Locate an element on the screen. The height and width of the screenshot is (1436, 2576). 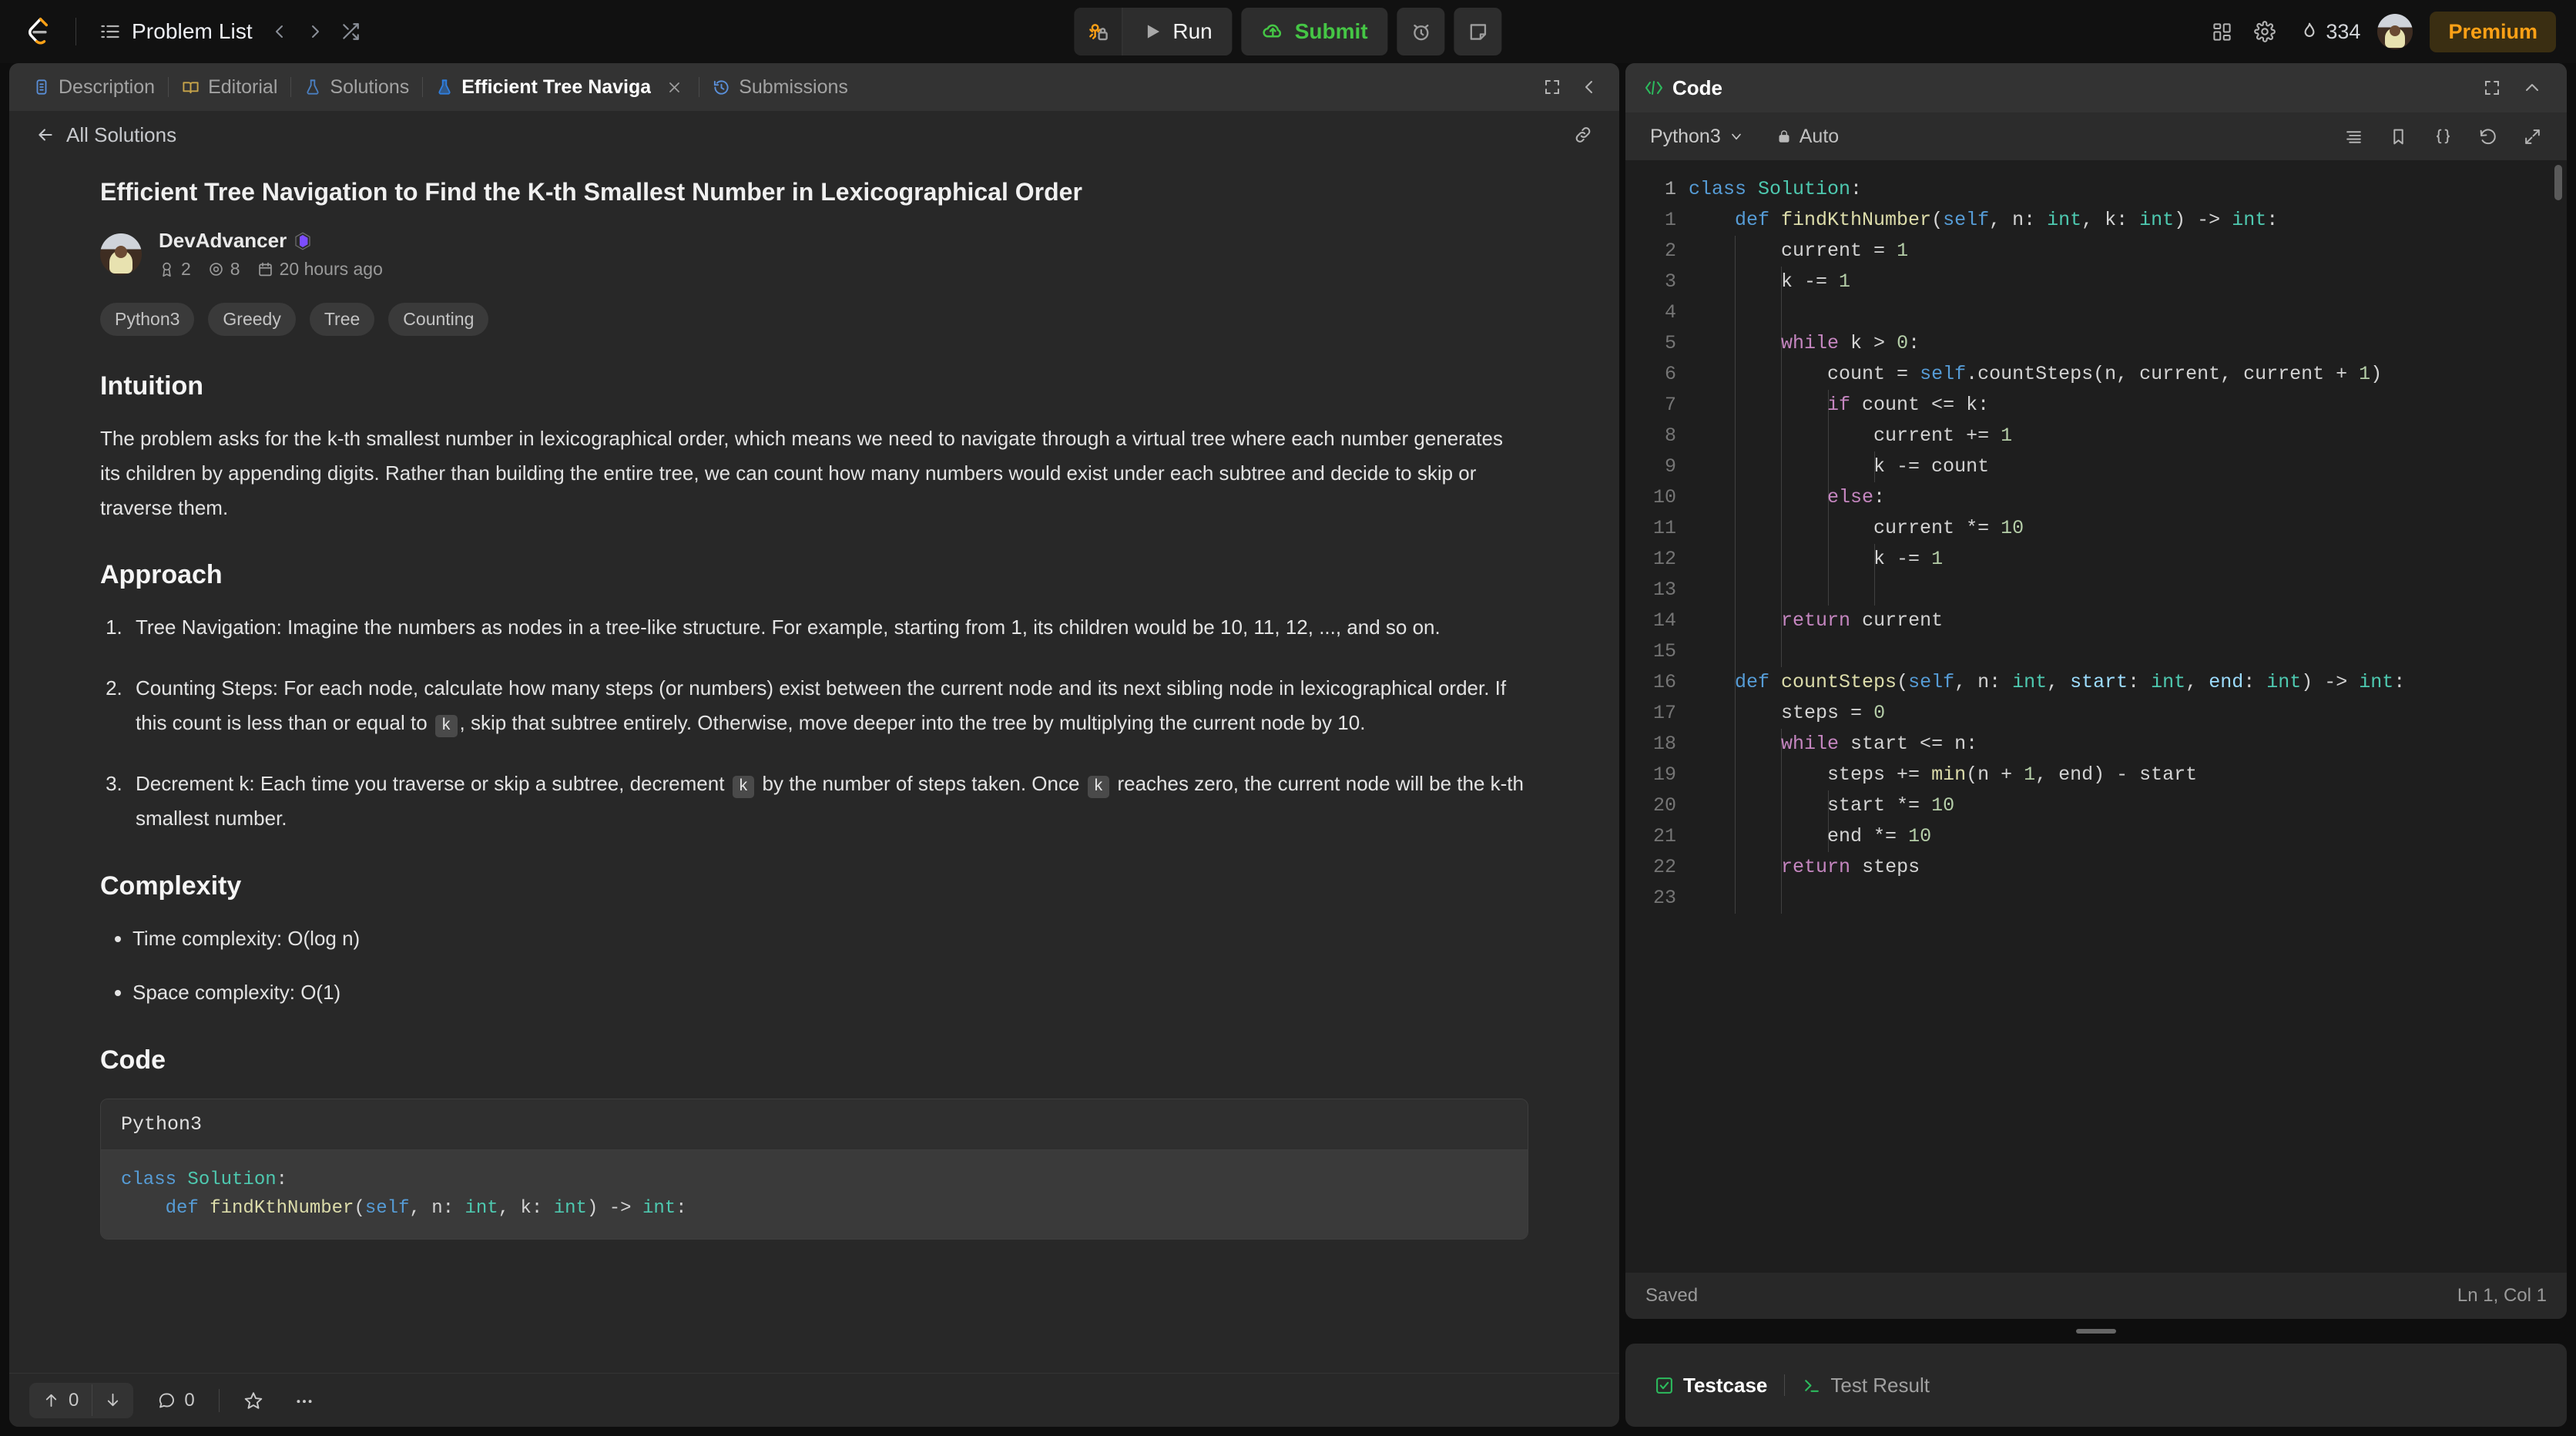
tag-item: Greedy is located at coordinates (252, 320).